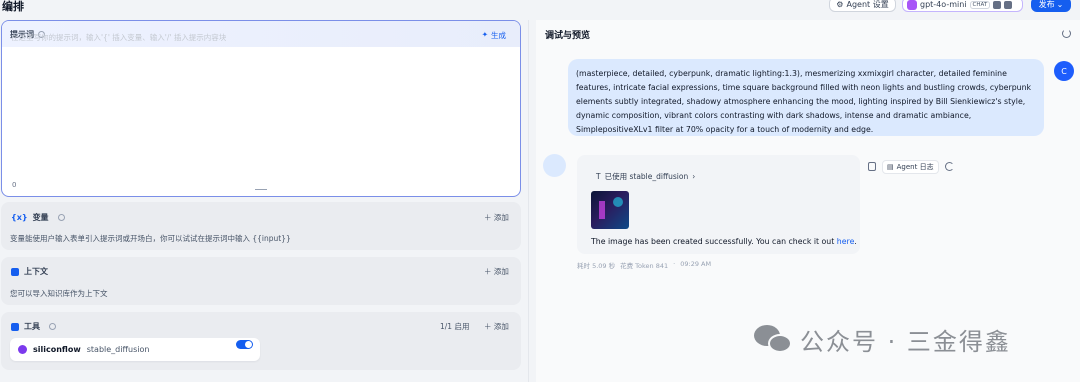 The width and height of the screenshot is (1080, 382). I want to click on result-link: here, so click(846, 241).